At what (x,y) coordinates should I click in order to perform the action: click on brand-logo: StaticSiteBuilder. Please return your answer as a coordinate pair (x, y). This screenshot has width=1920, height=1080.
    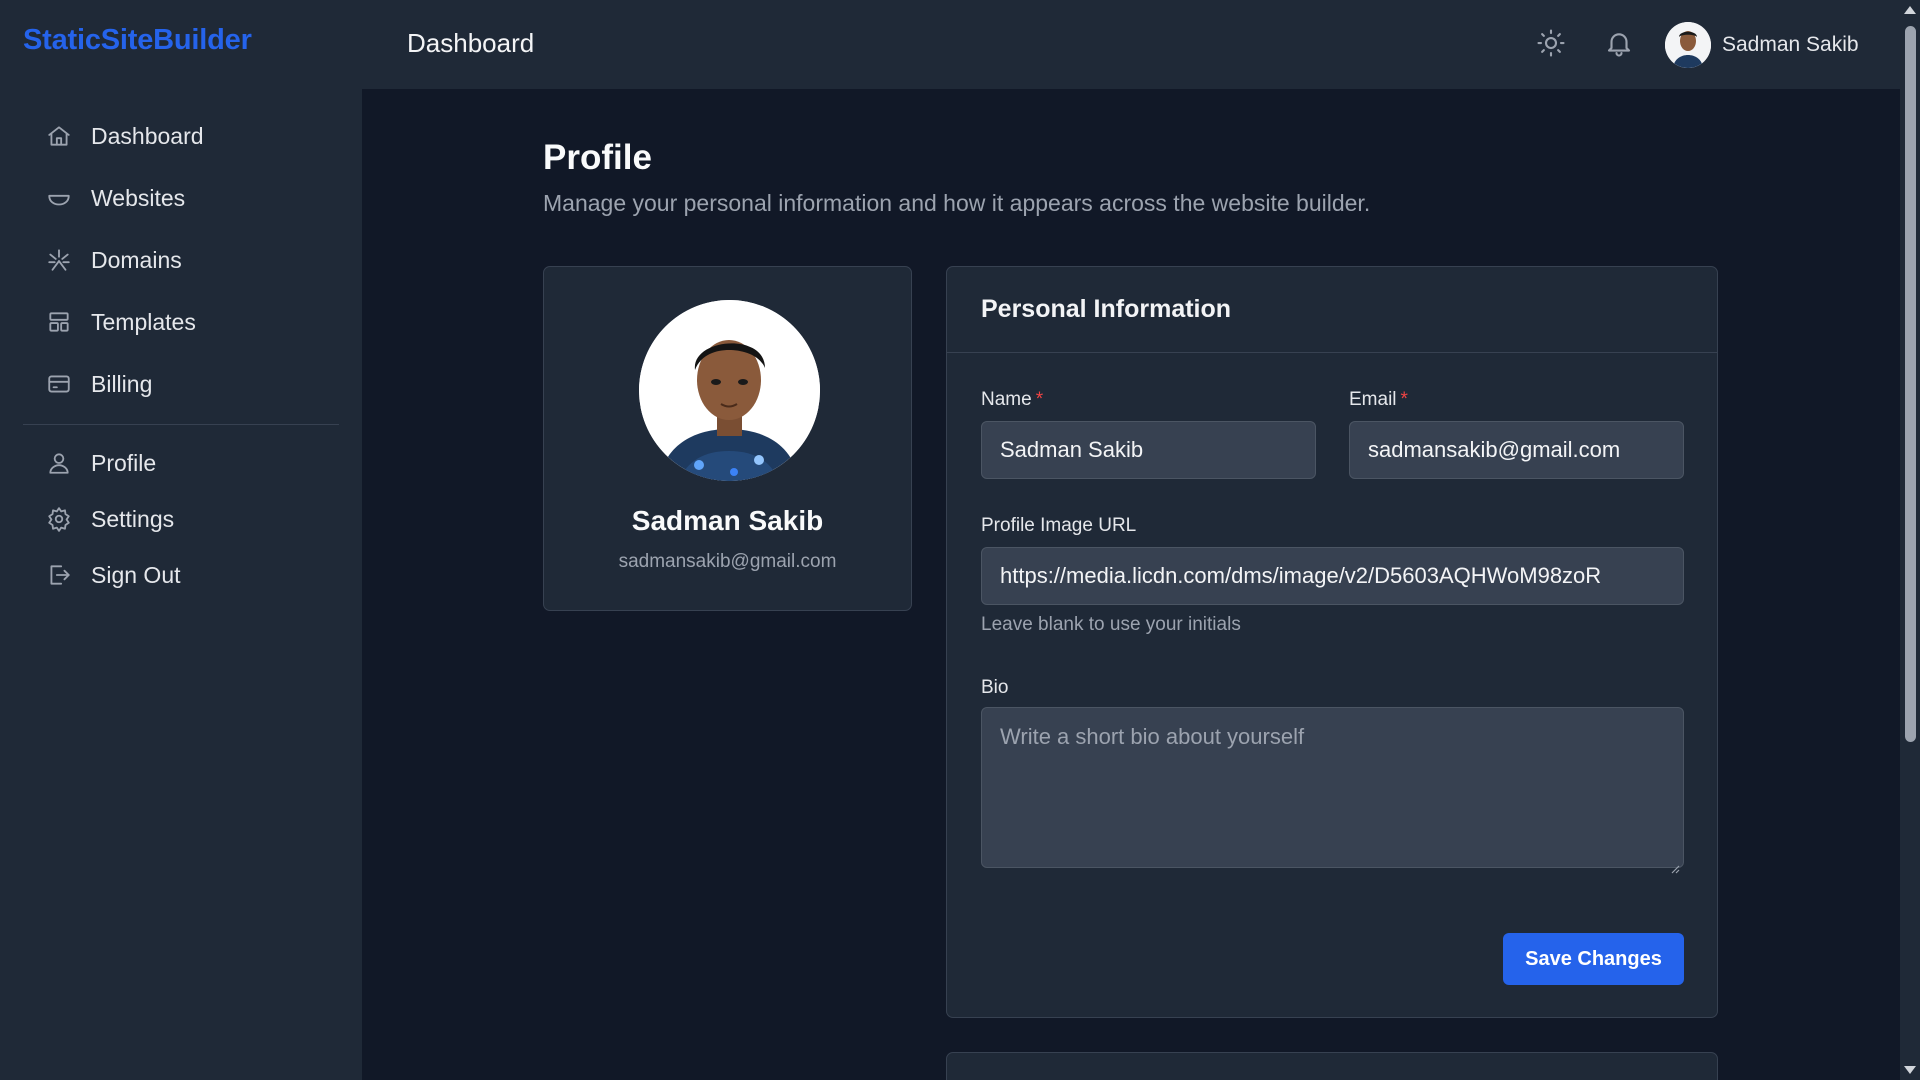
    Looking at the image, I should click on (137, 40).